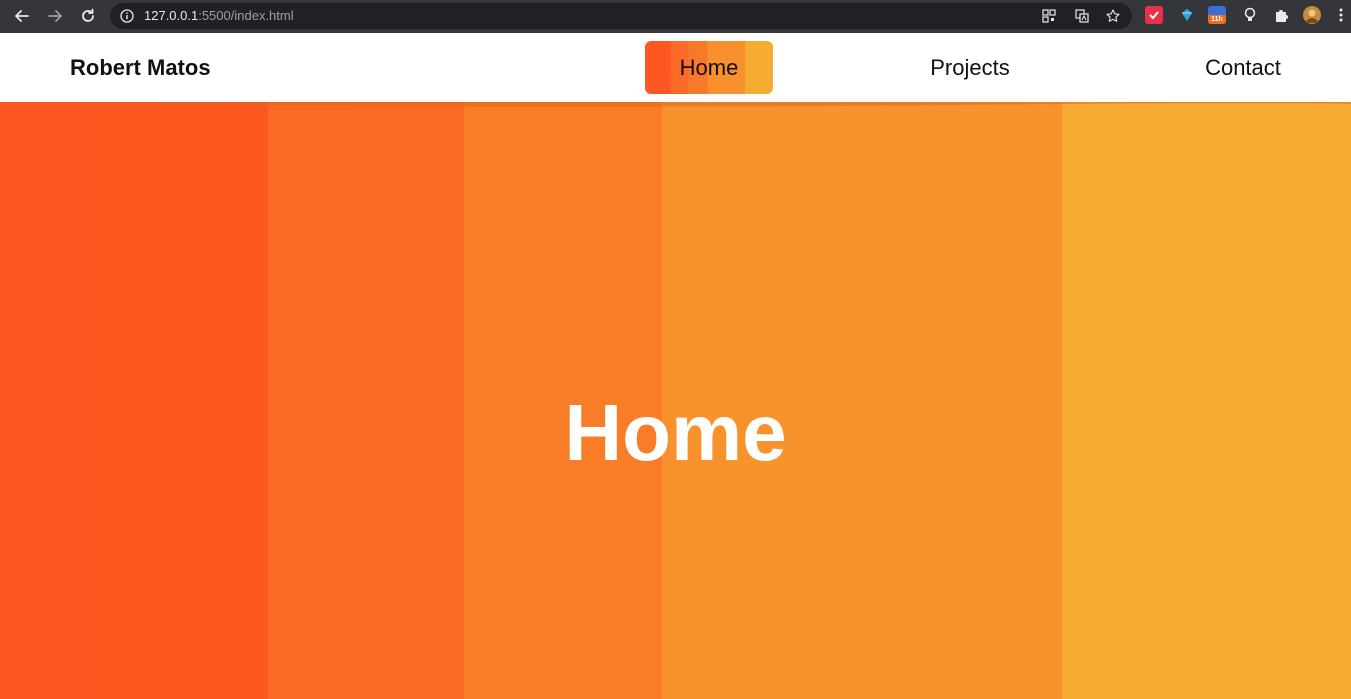  Describe the element at coordinates (621, 16) in the screenshot. I see `address-bar: 127.0.0.1:5500/index.html` at that location.